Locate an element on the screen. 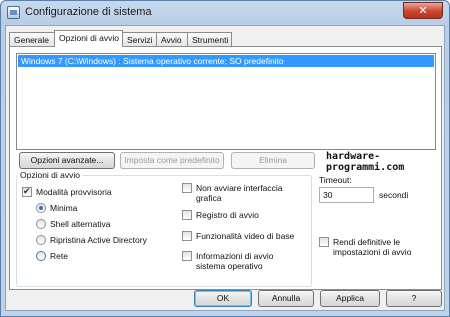 The image size is (450, 317). radio-minima-label: Minima is located at coordinates (64, 208).